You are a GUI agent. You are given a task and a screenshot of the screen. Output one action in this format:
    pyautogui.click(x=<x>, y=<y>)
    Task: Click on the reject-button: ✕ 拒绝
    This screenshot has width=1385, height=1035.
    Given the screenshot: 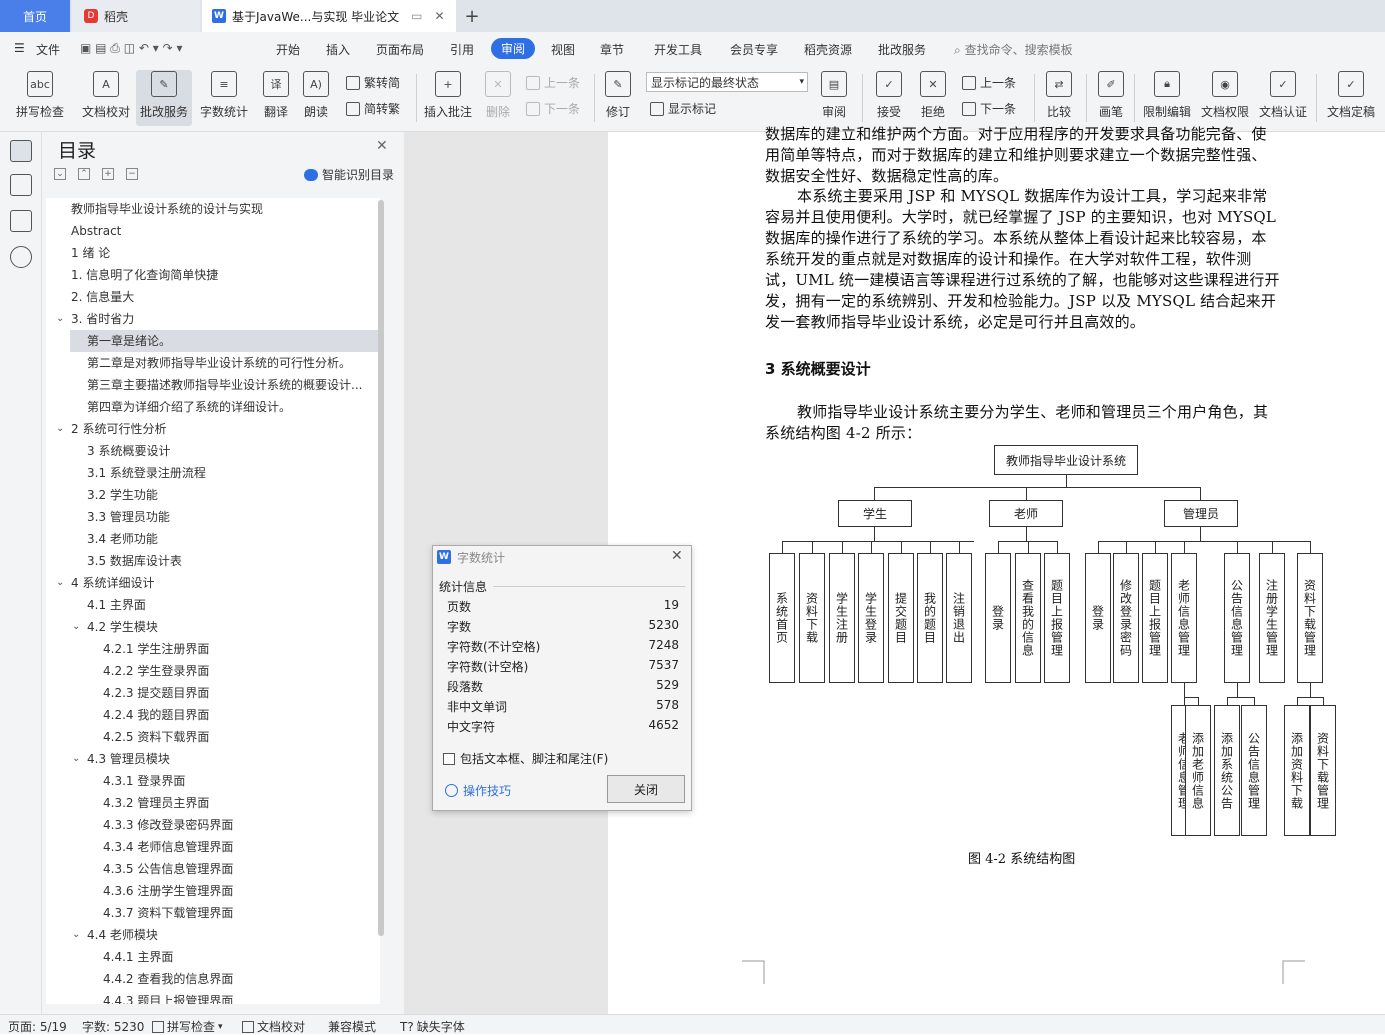 What is the action you would take?
    pyautogui.click(x=933, y=98)
    